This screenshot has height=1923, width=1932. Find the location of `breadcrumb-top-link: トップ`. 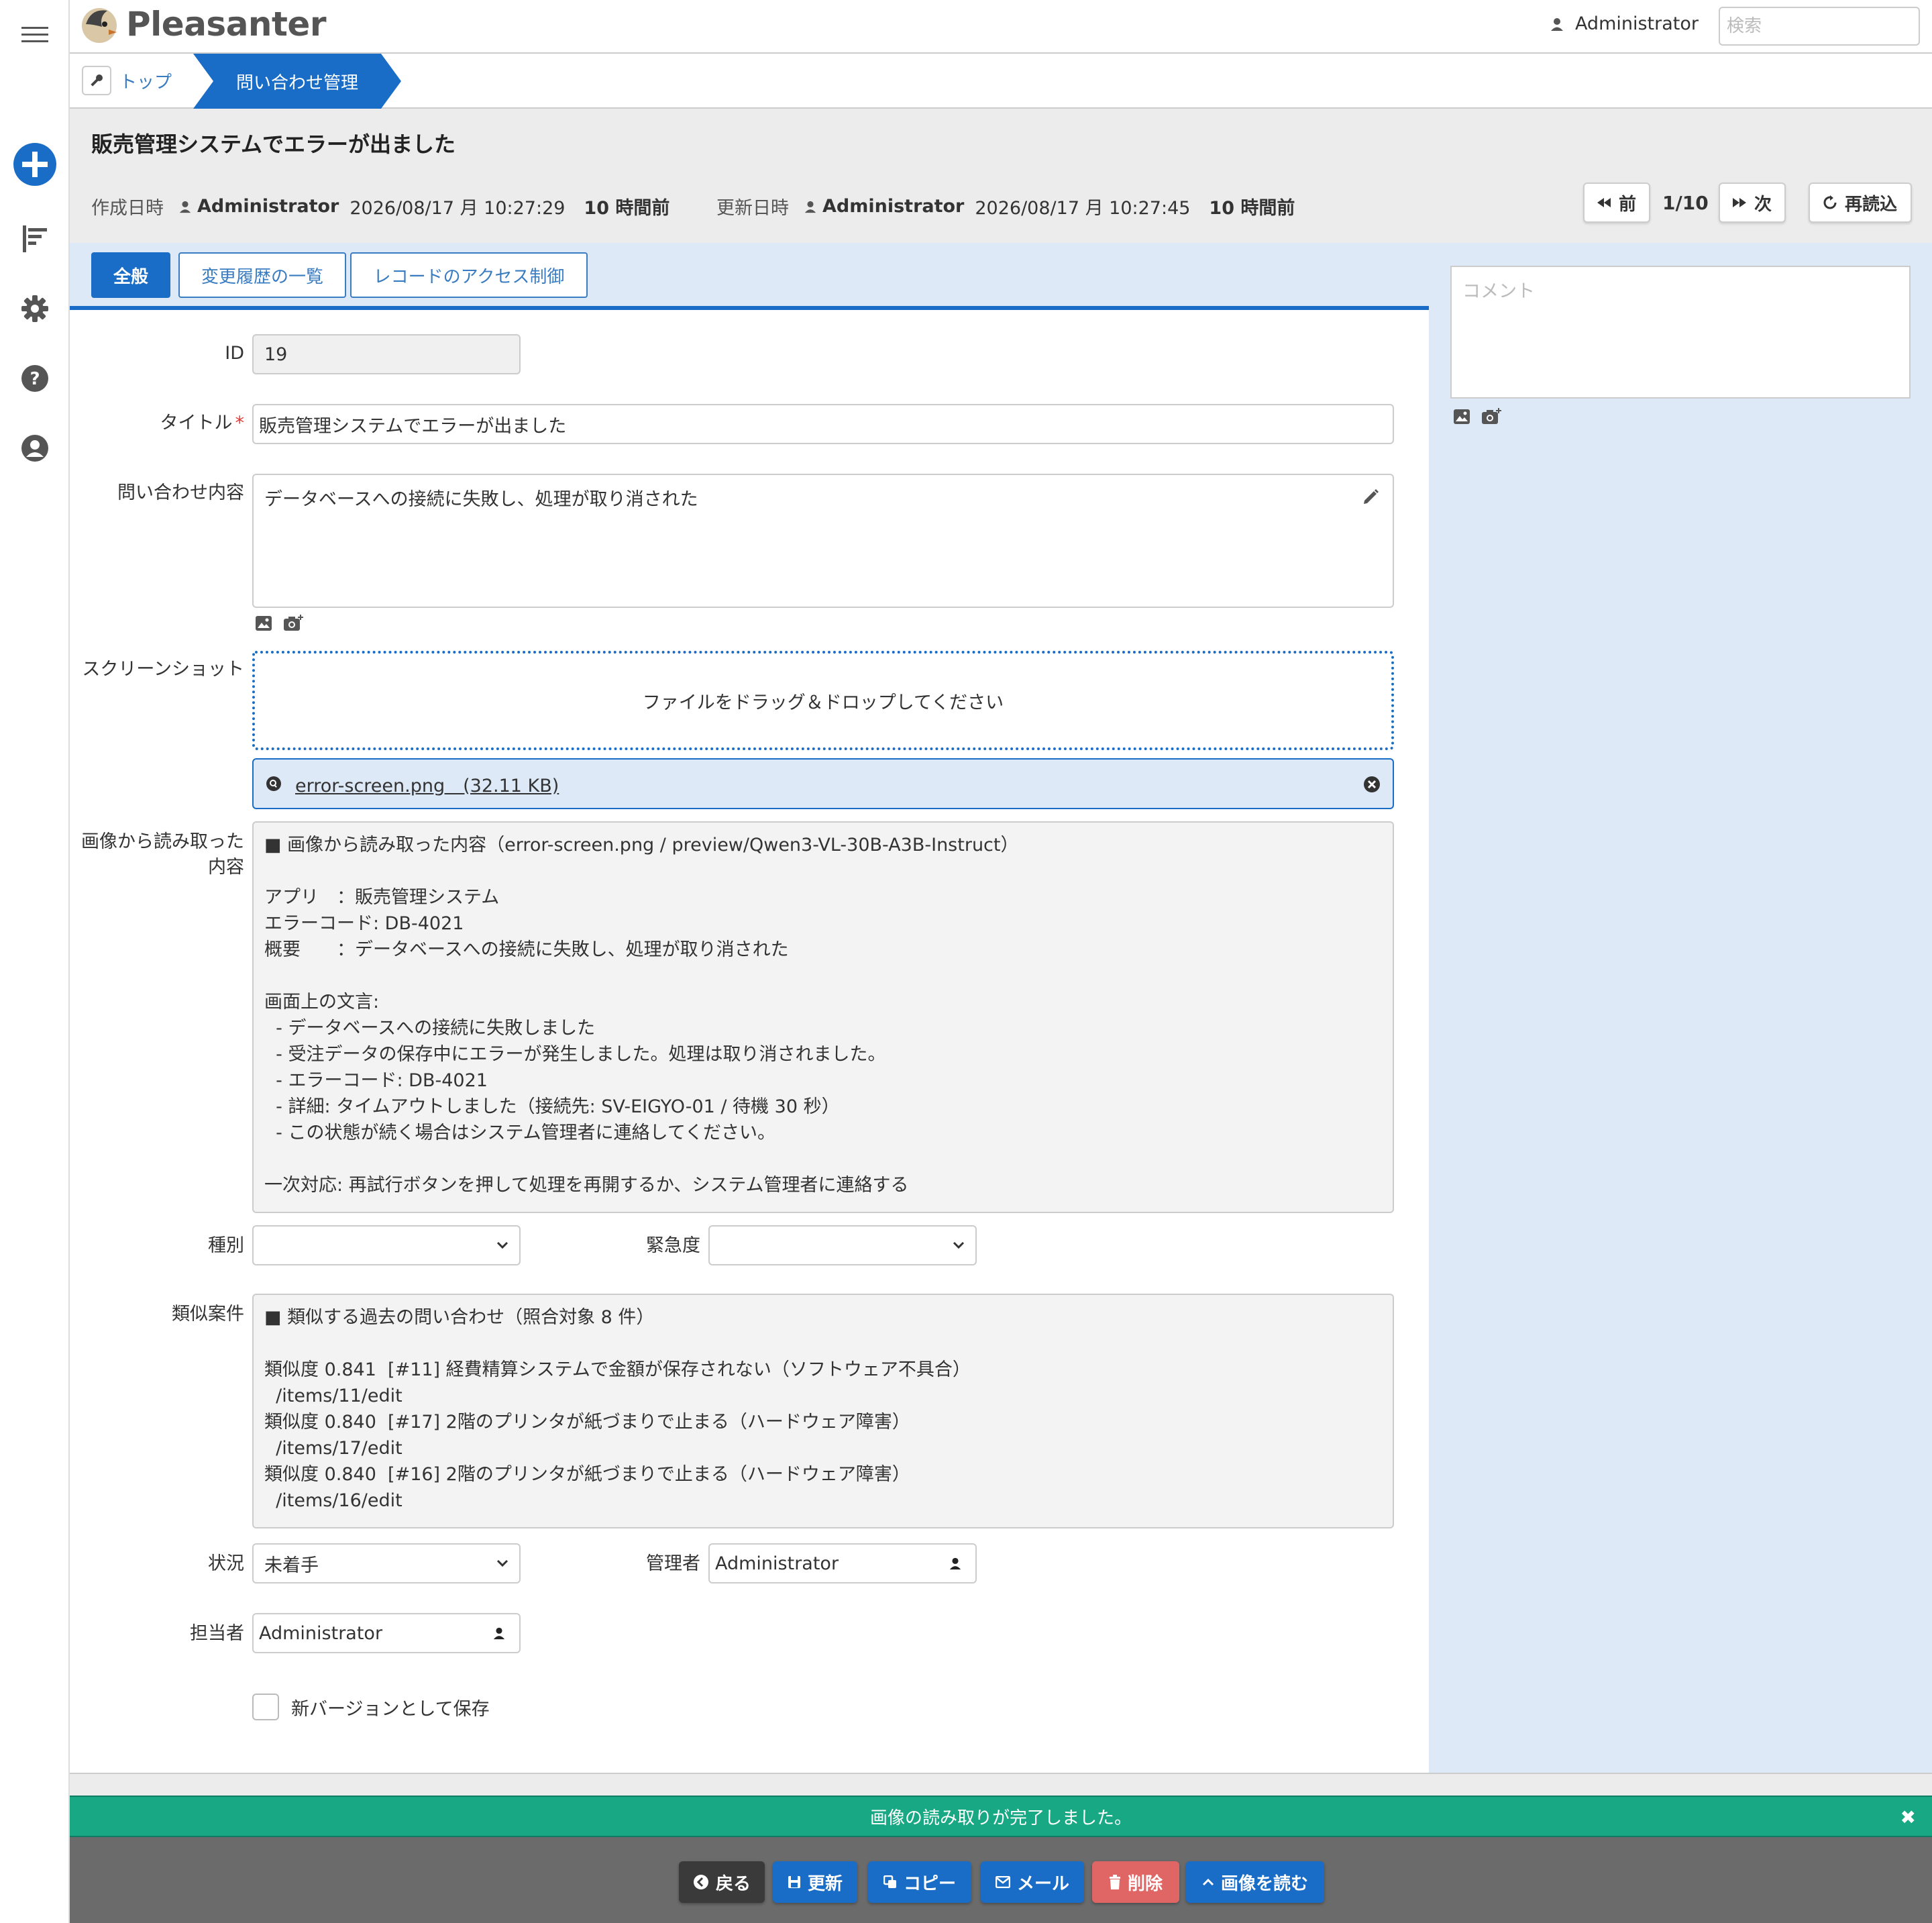

breadcrumb-top-link: トップ is located at coordinates (145, 80).